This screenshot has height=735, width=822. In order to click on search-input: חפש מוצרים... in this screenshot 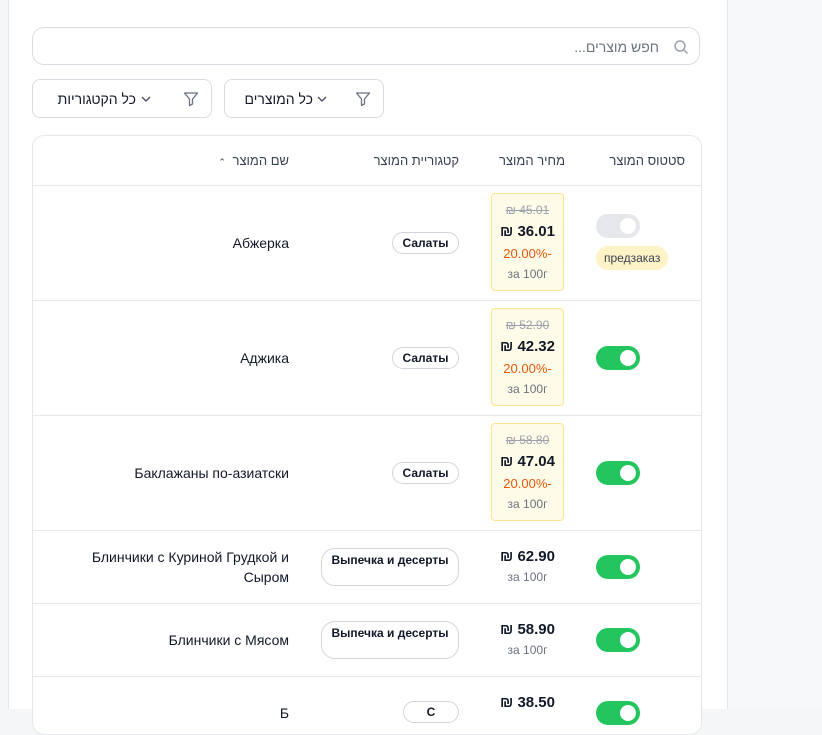, I will do `click(366, 46)`.